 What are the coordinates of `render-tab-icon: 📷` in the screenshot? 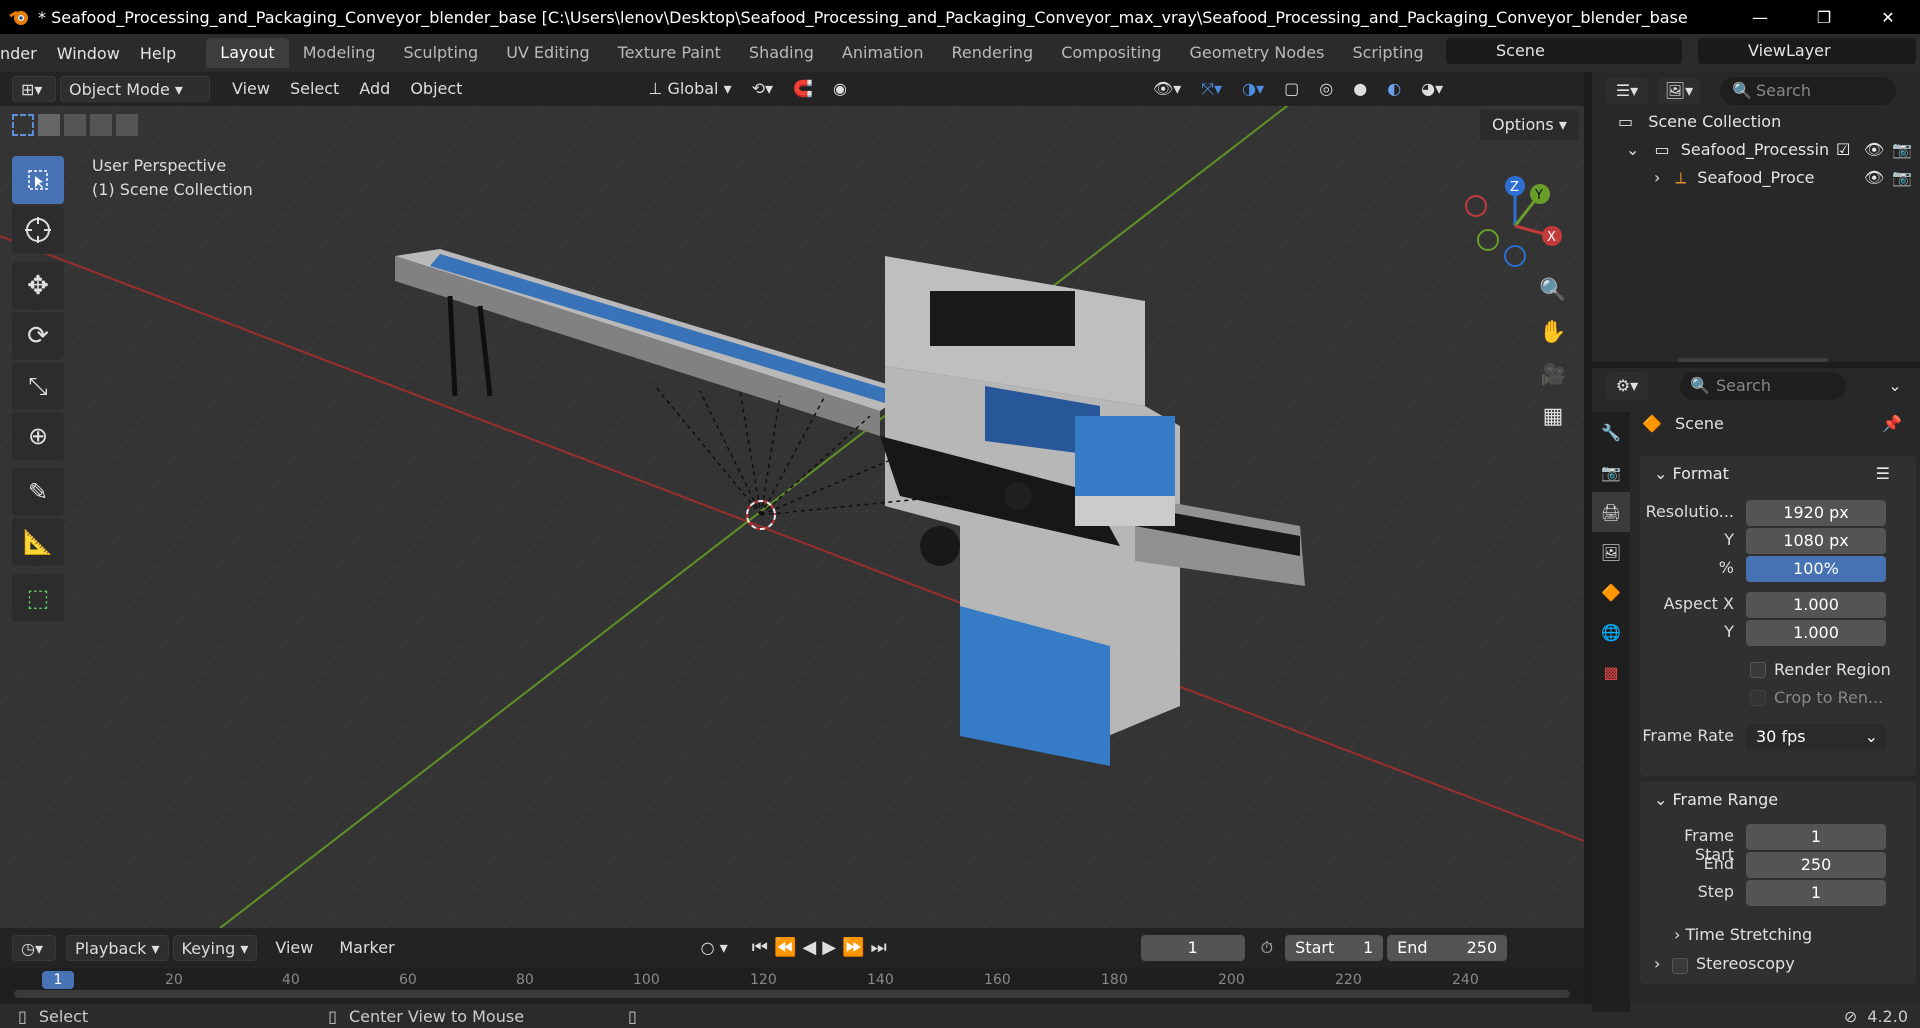 It's located at (1611, 472).